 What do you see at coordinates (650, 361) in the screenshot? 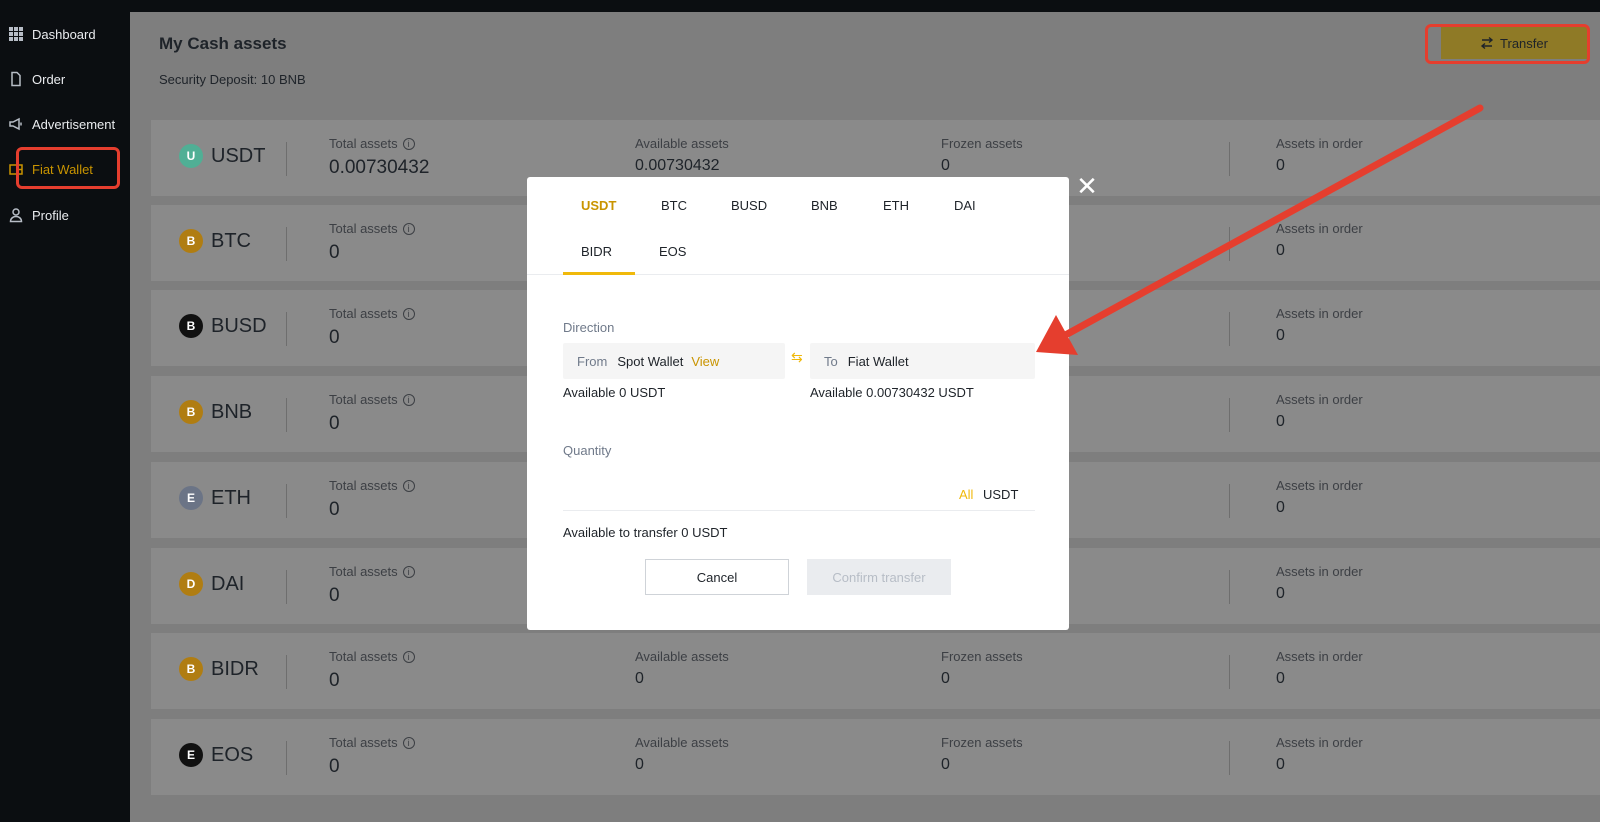
I see `from-wallet-value: Spot Wallet` at bounding box center [650, 361].